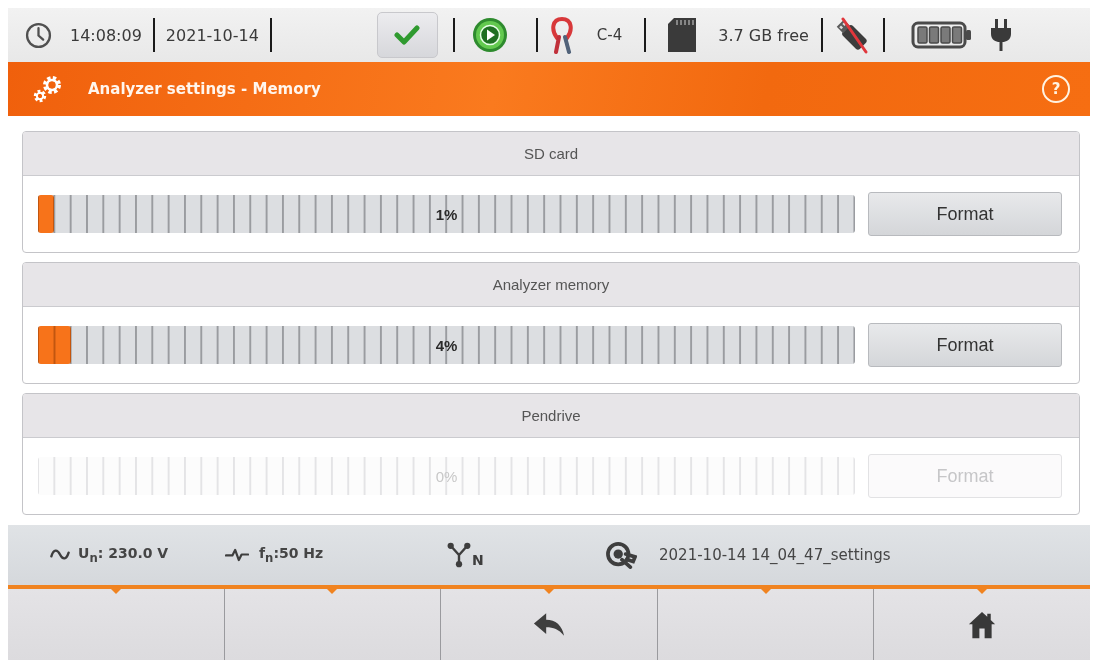 The height and width of the screenshot is (665, 1098). I want to click on function-key-button, so click(981, 624).